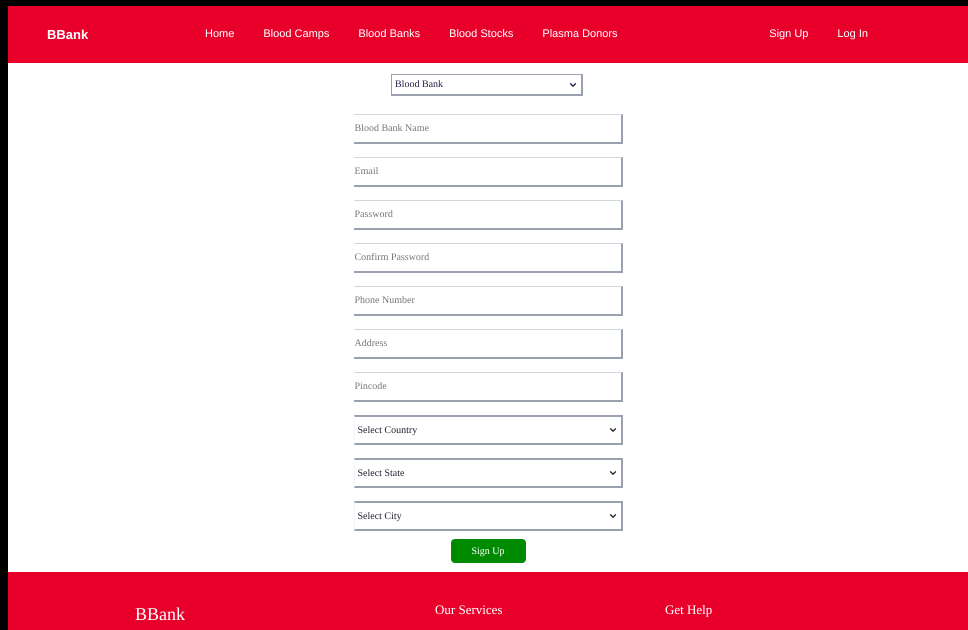  What do you see at coordinates (580, 34) in the screenshot?
I see `nav-link: Plasma Donors` at bounding box center [580, 34].